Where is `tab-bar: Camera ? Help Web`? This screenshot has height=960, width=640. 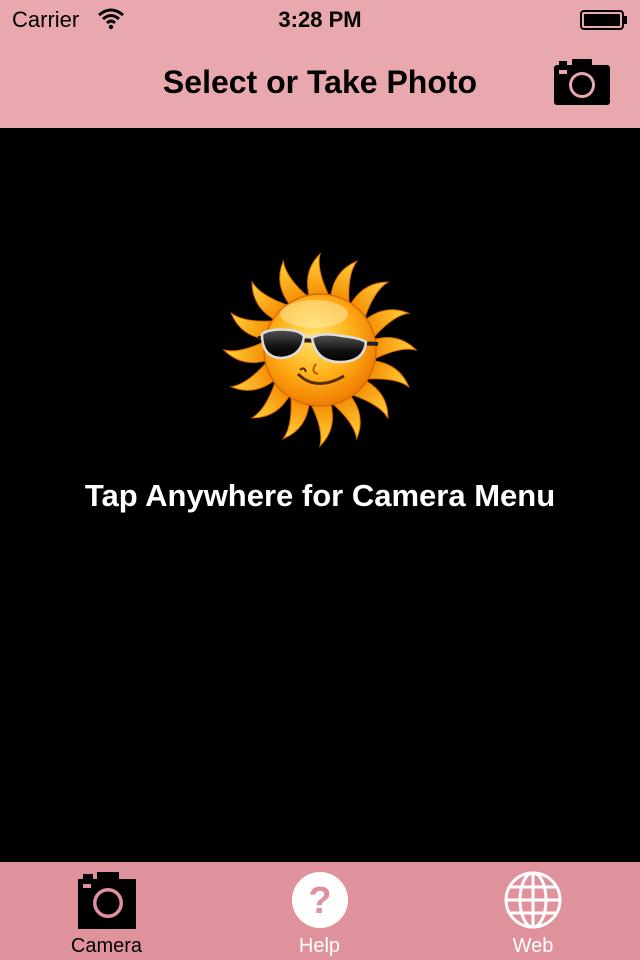 tab-bar: Camera ? Help Web is located at coordinates (320, 911).